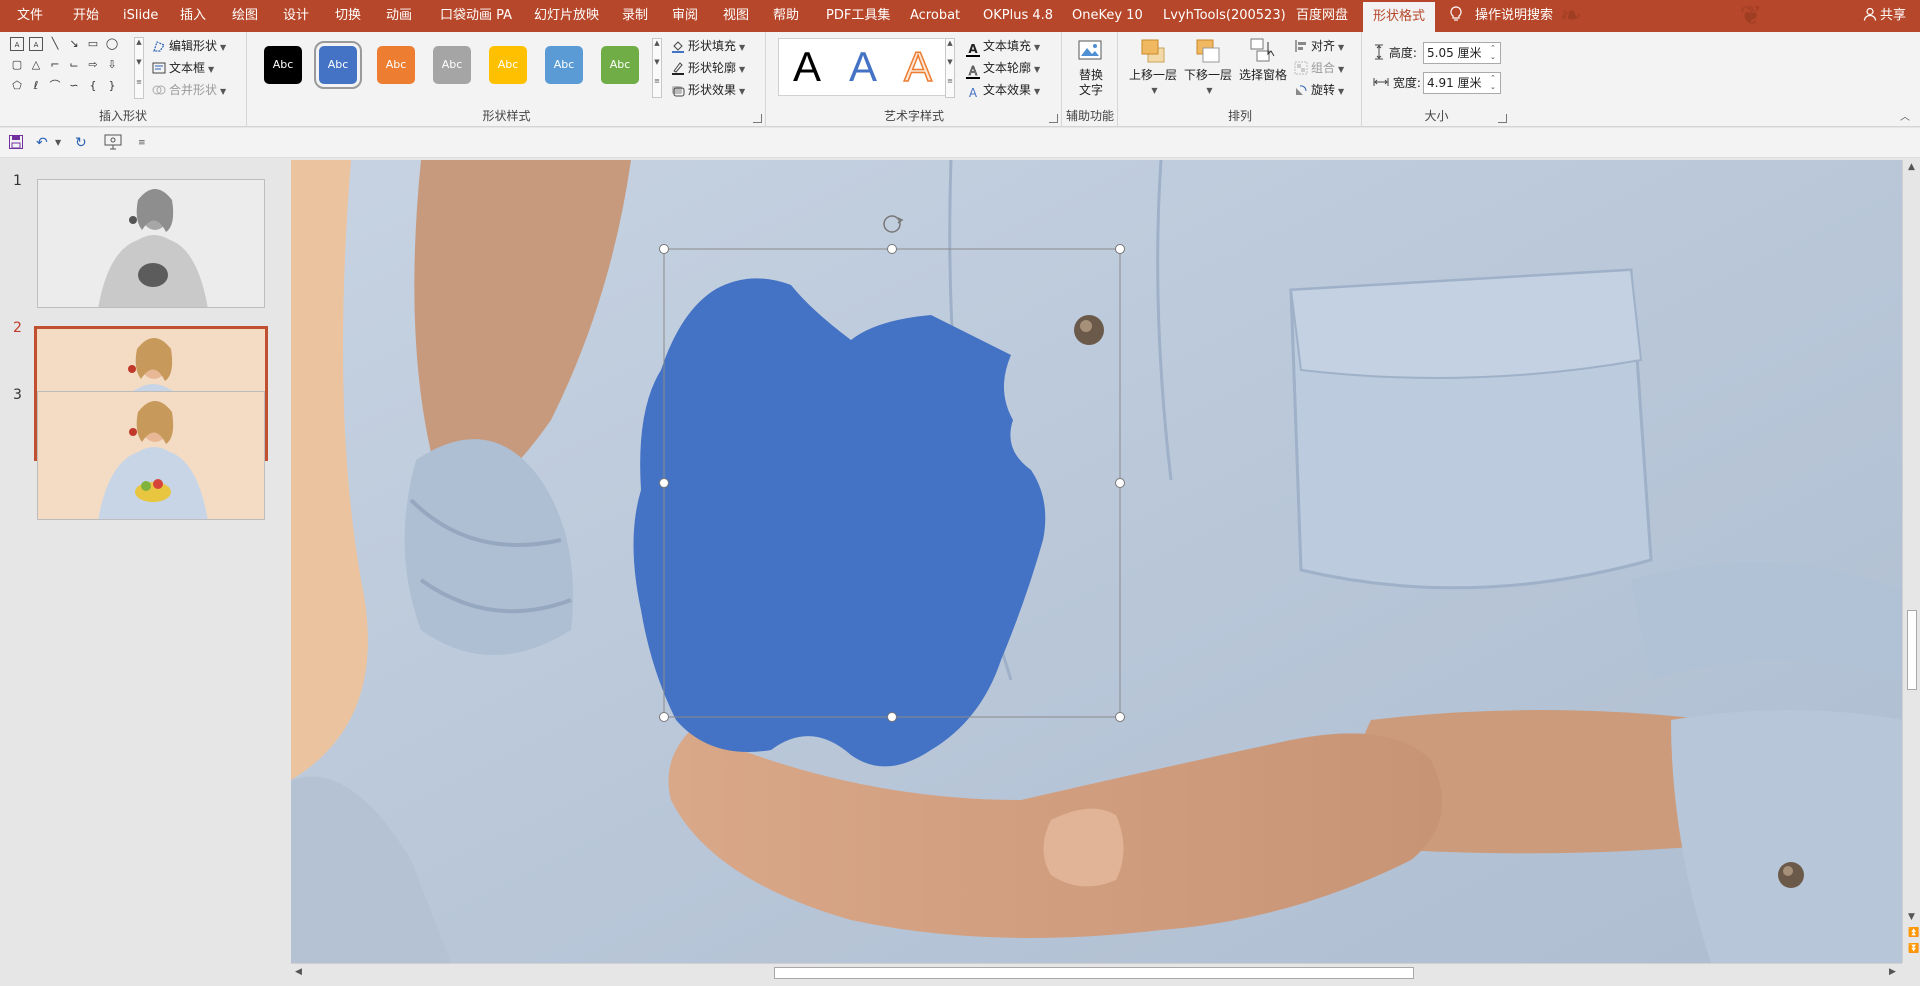 The image size is (1920, 986). I want to click on resize-handle-bottom-left, so click(664, 717).